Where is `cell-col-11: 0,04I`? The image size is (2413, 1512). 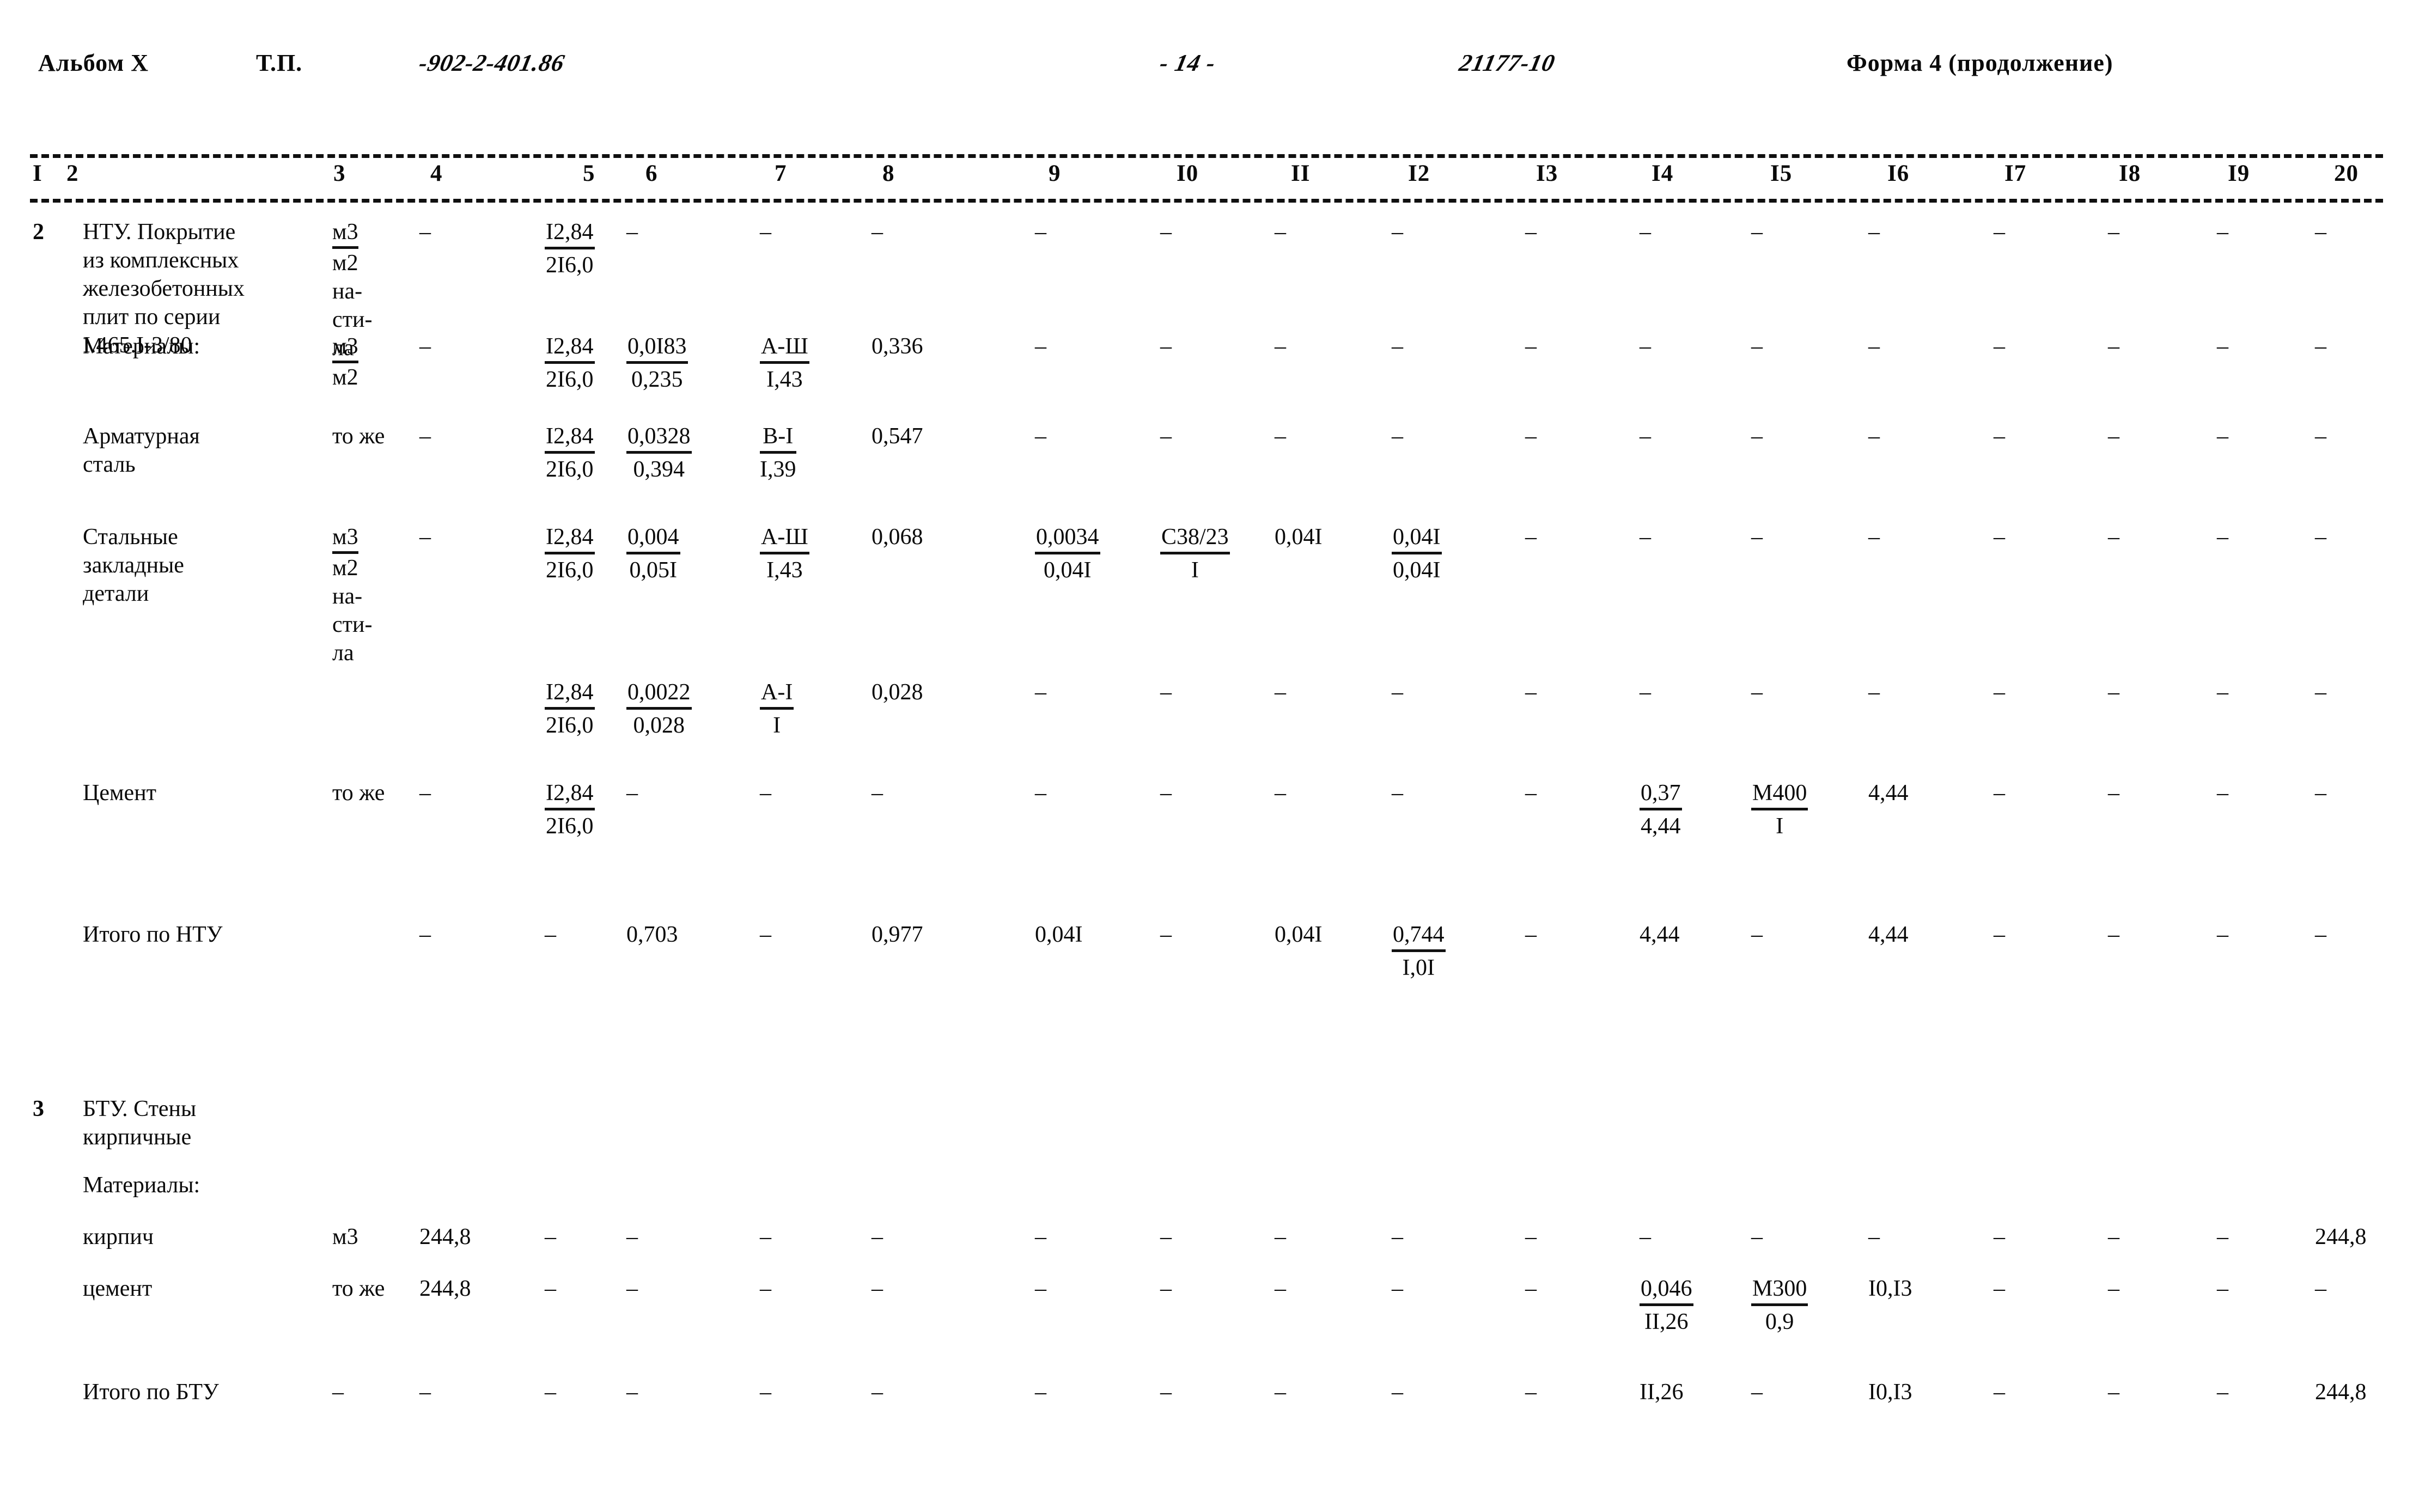
cell-col-11: 0,04I is located at coordinates (1299, 934).